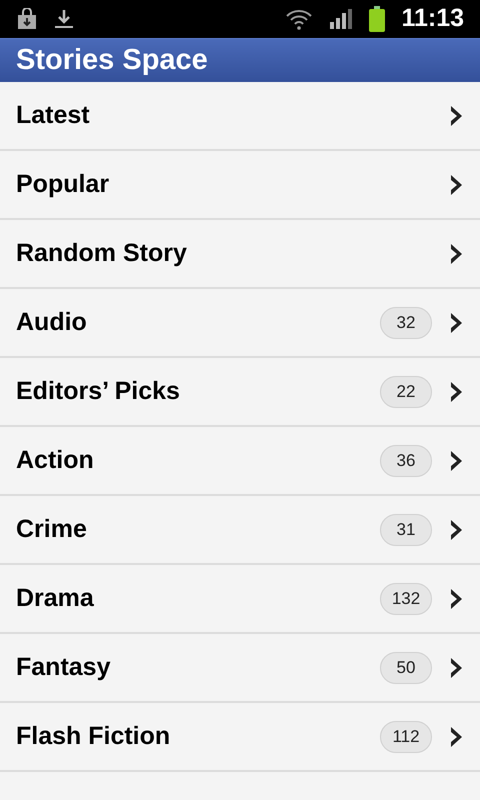 The width and height of the screenshot is (480, 800). Describe the element at coordinates (240, 530) in the screenshot. I see `menu-row: Crime 31` at that location.